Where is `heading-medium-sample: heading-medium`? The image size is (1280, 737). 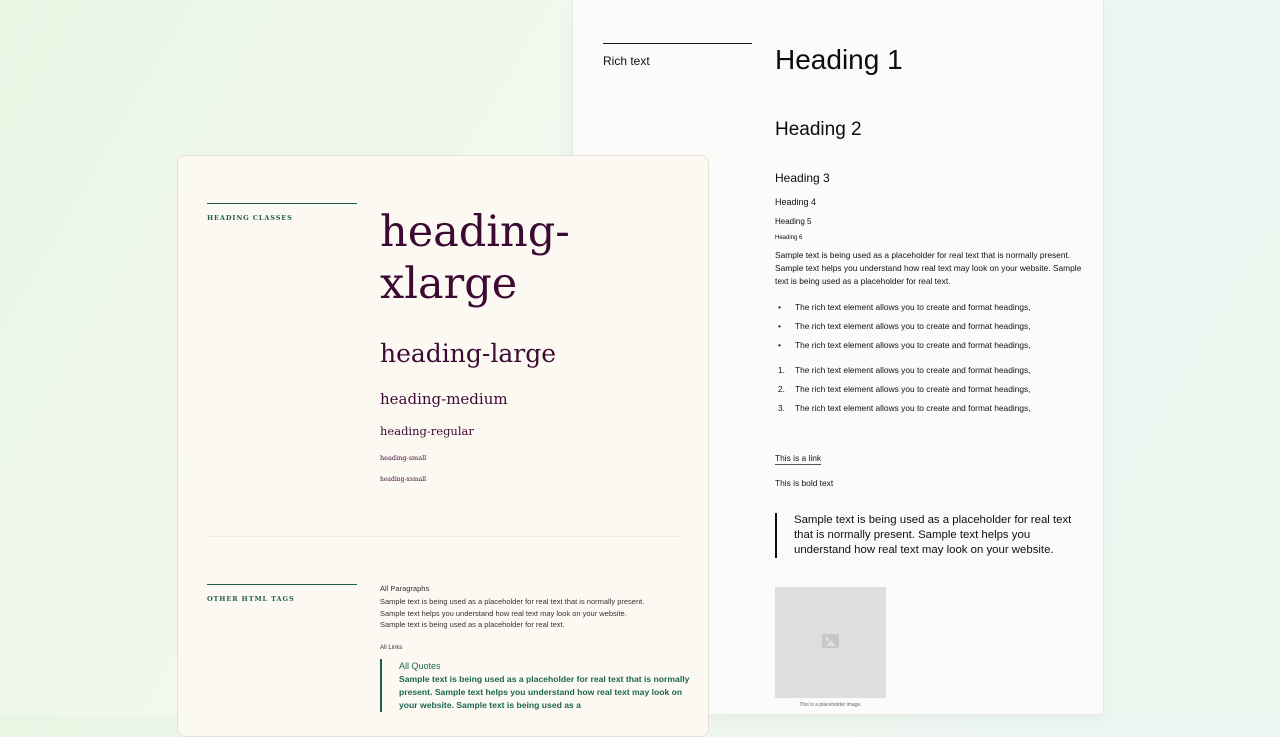
heading-medium-sample: heading-medium is located at coordinates (444, 399).